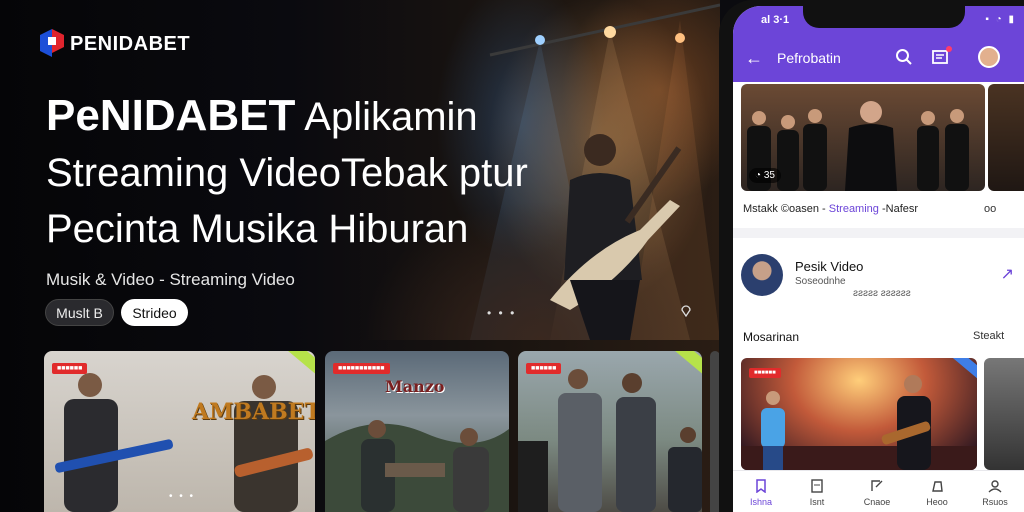  I want to click on brand-logo: PENIDABET, so click(115, 44).